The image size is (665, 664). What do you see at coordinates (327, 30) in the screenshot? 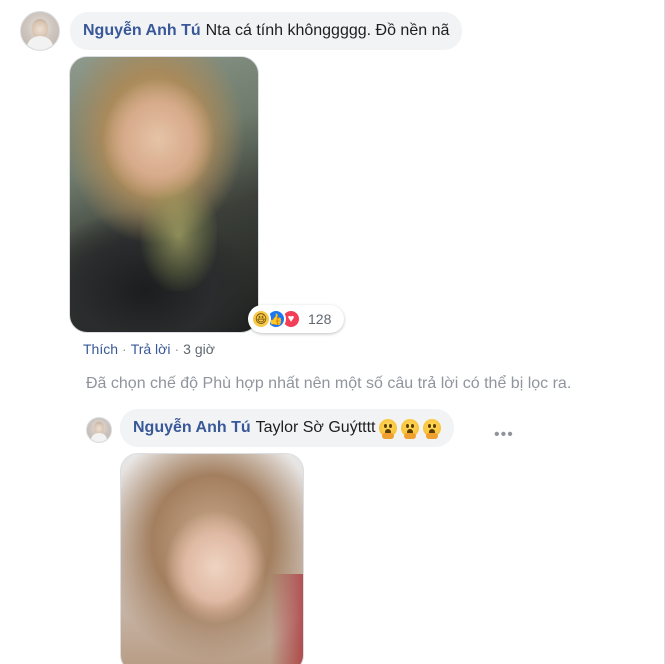
I see `comment-text: Nta cá tính khônggggg. Đồ nền nã` at bounding box center [327, 30].